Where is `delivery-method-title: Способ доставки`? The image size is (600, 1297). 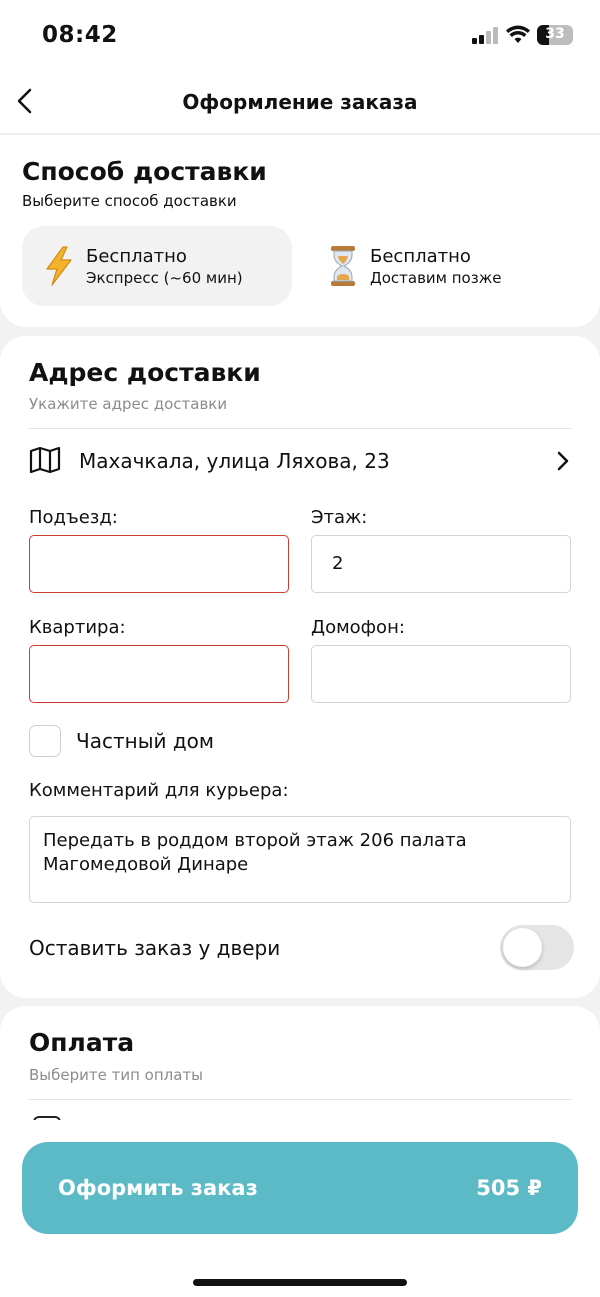
delivery-method-title: Способ доставки is located at coordinates (144, 171).